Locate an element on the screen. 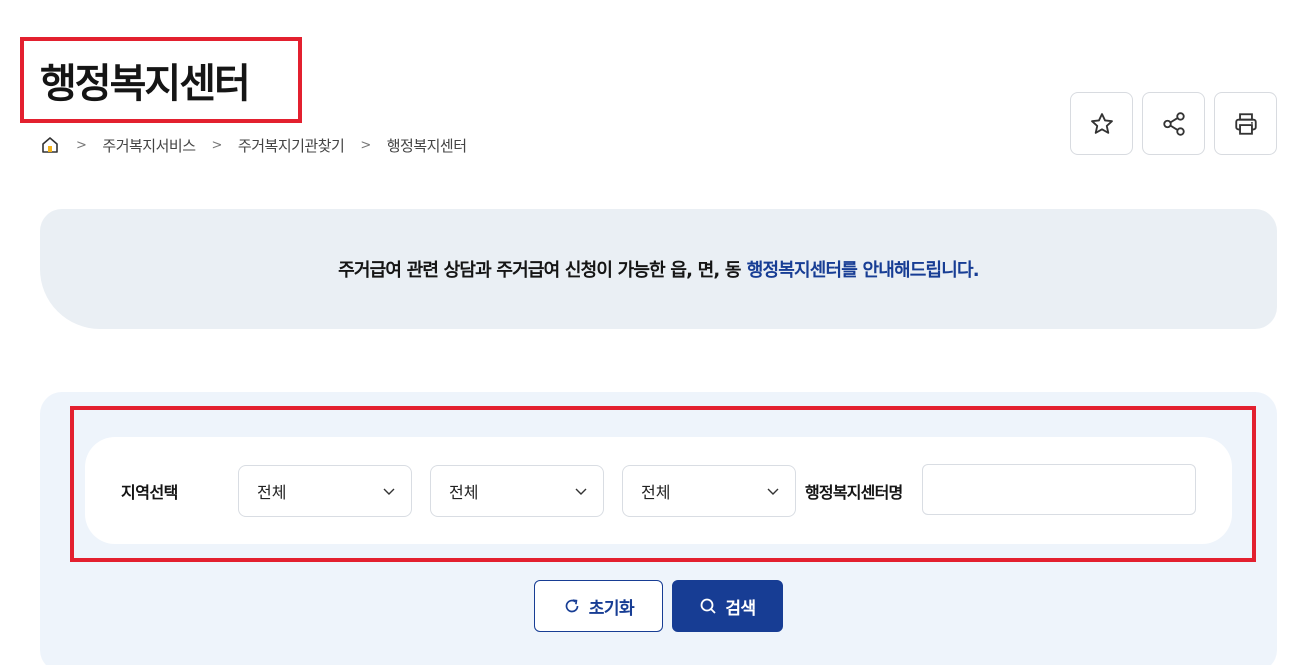 Image resolution: width=1289 pixels, height=665 pixels. print-button is located at coordinates (1245, 123).